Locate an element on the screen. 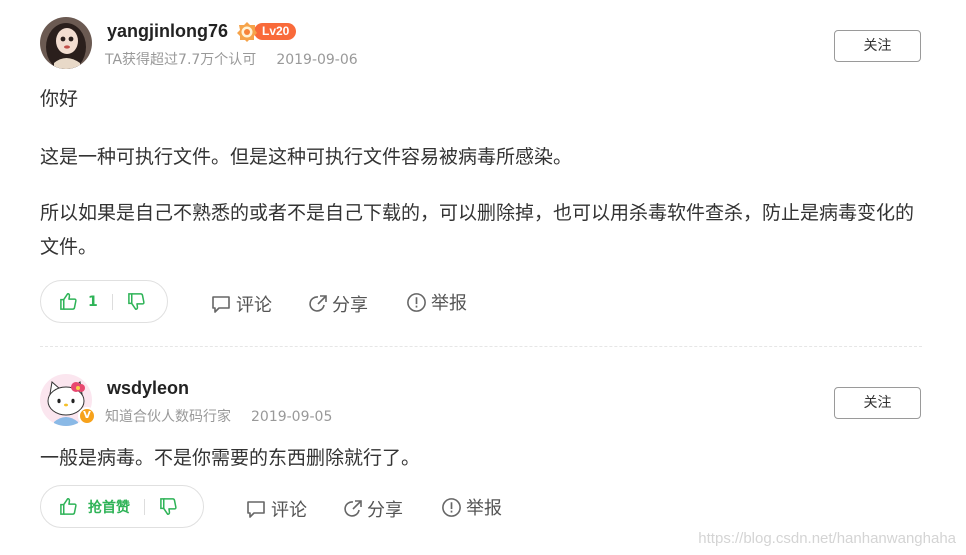 Image resolution: width=966 pixels, height=555 pixels. like-button: 抢首赞 is located at coordinates (85, 506).